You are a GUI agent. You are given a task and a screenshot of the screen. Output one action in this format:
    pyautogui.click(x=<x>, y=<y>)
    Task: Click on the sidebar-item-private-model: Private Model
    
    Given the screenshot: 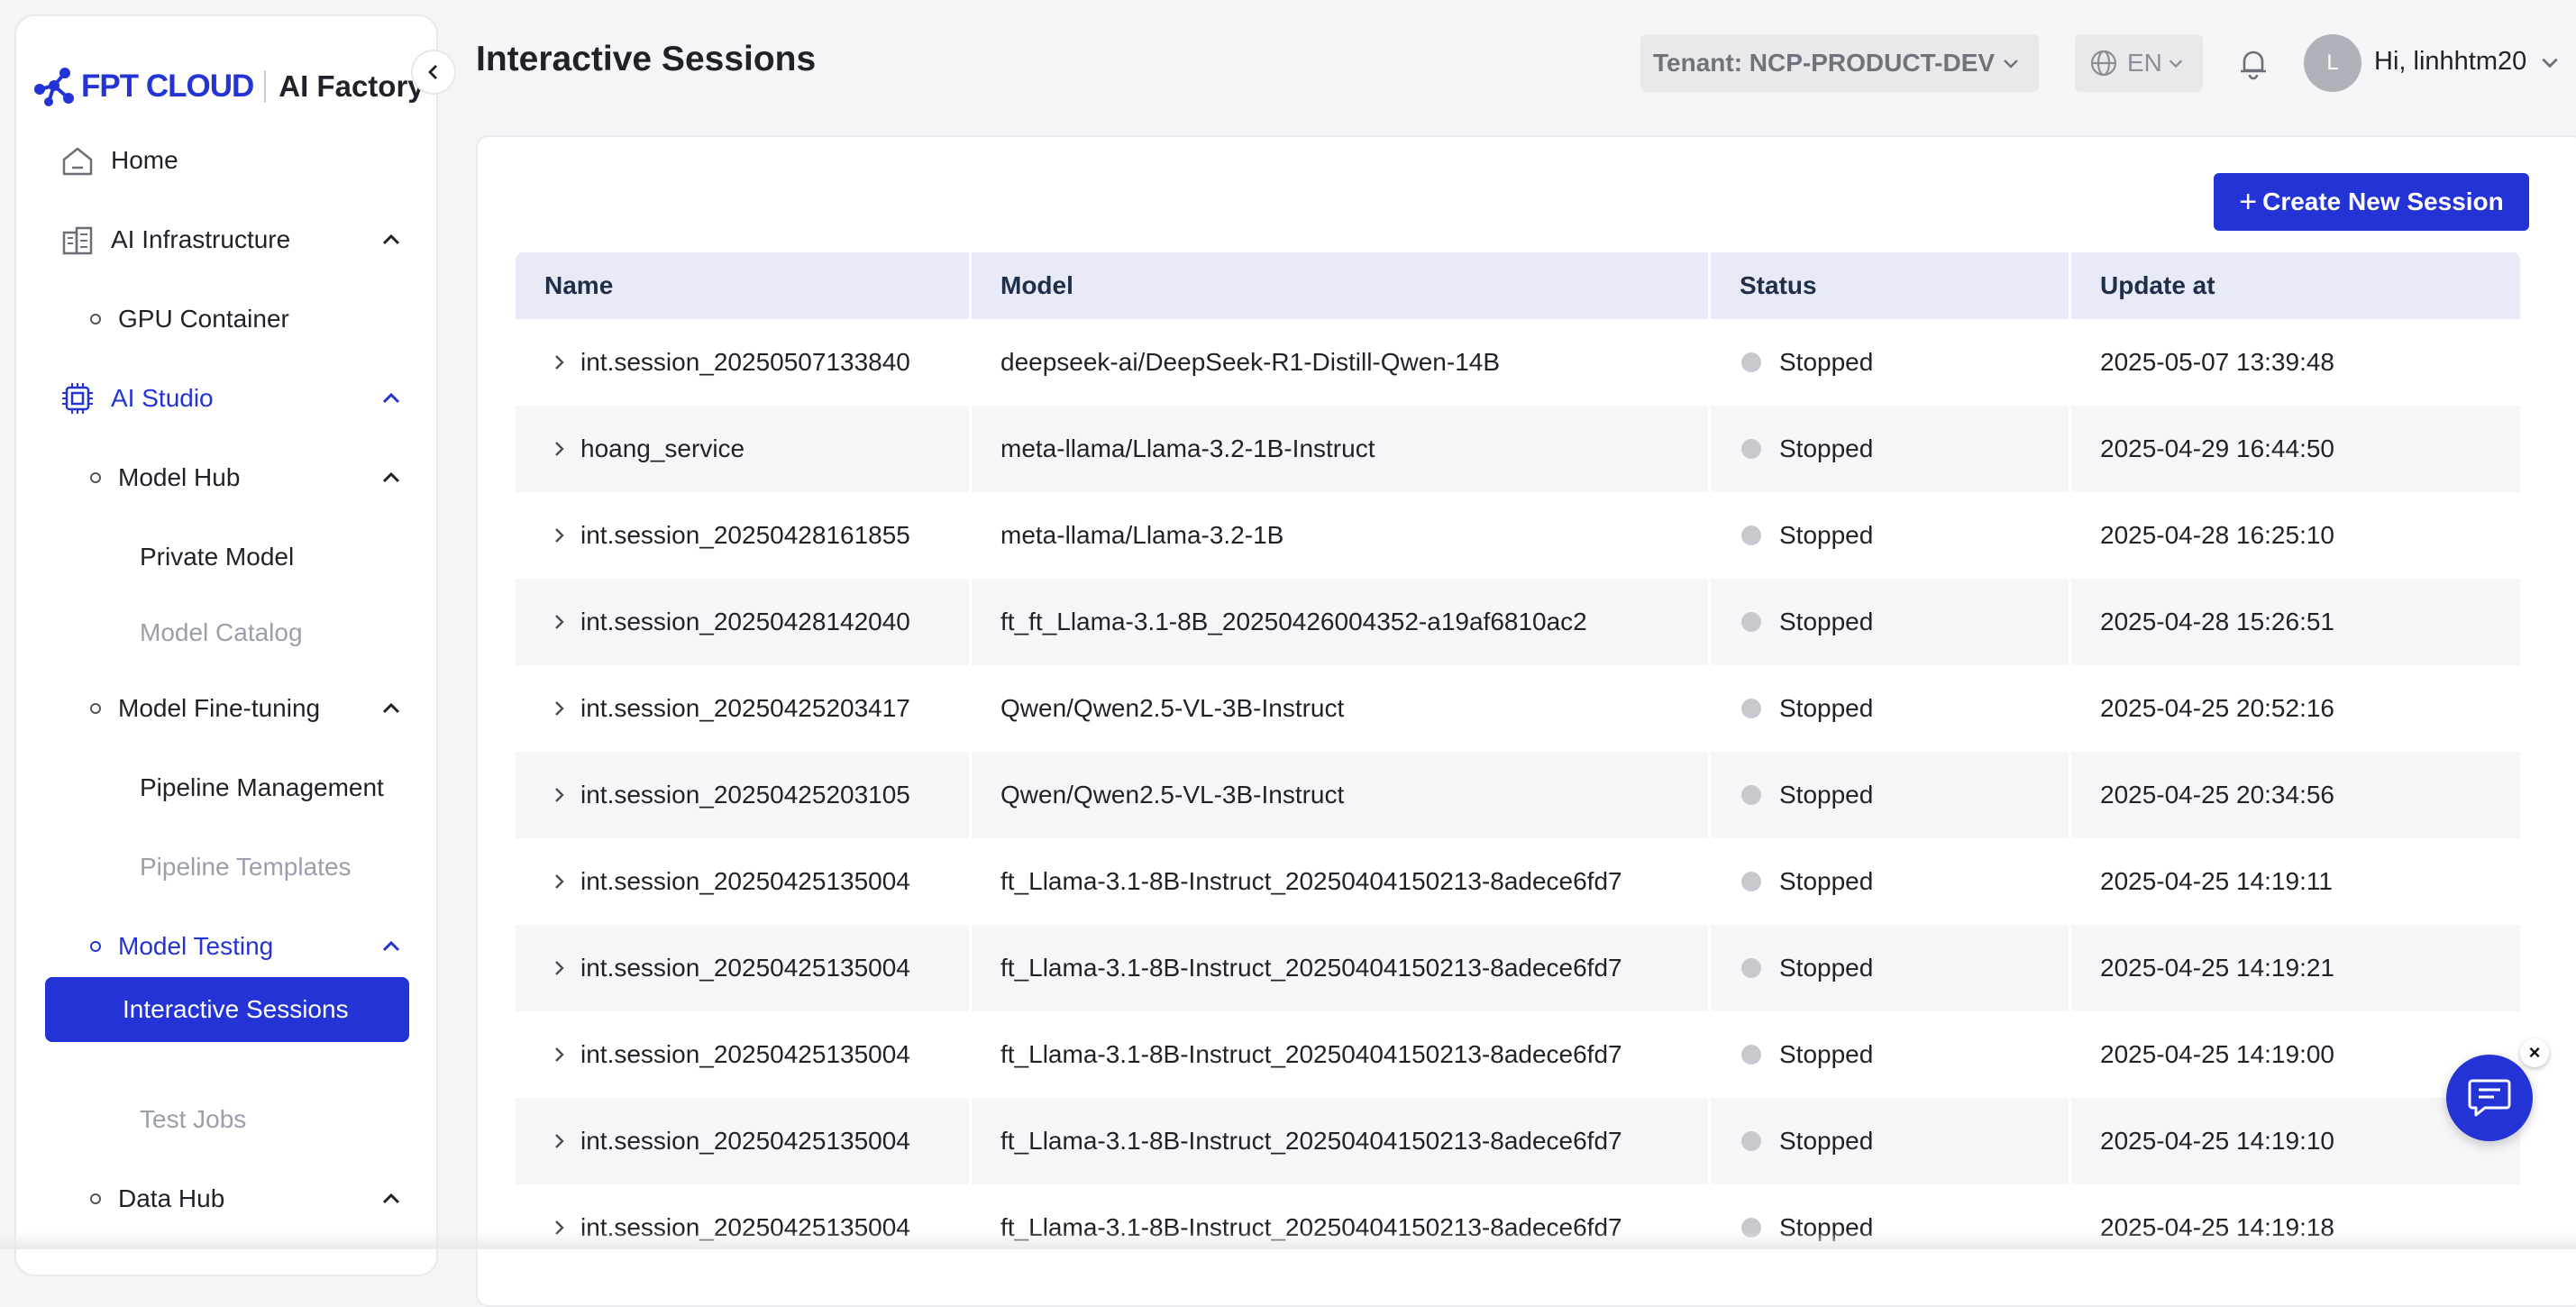 What is the action you would take?
    pyautogui.click(x=228, y=557)
    